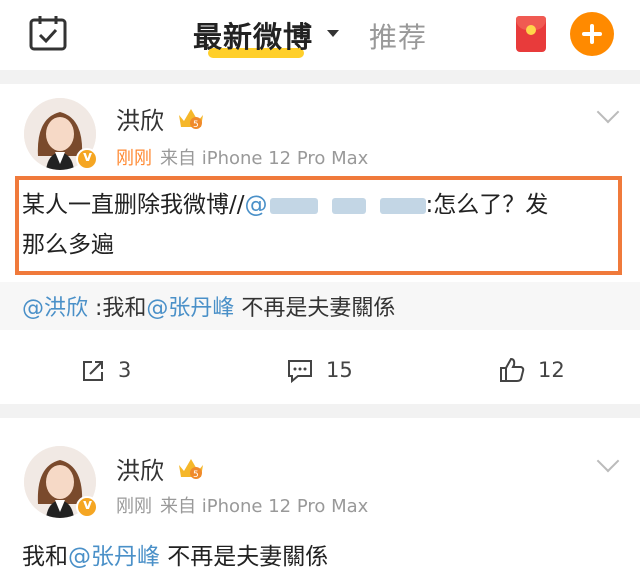 Image resolution: width=640 pixels, height=571 pixels. I want to click on post-text-segment: 某人一直删除我微博//, so click(133, 205).